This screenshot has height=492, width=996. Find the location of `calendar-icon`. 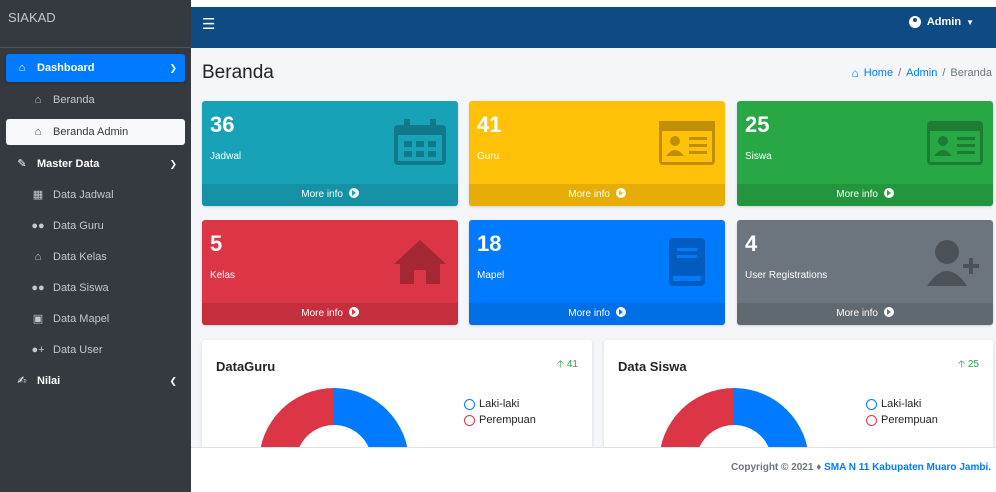

calendar-icon is located at coordinates (420, 142).